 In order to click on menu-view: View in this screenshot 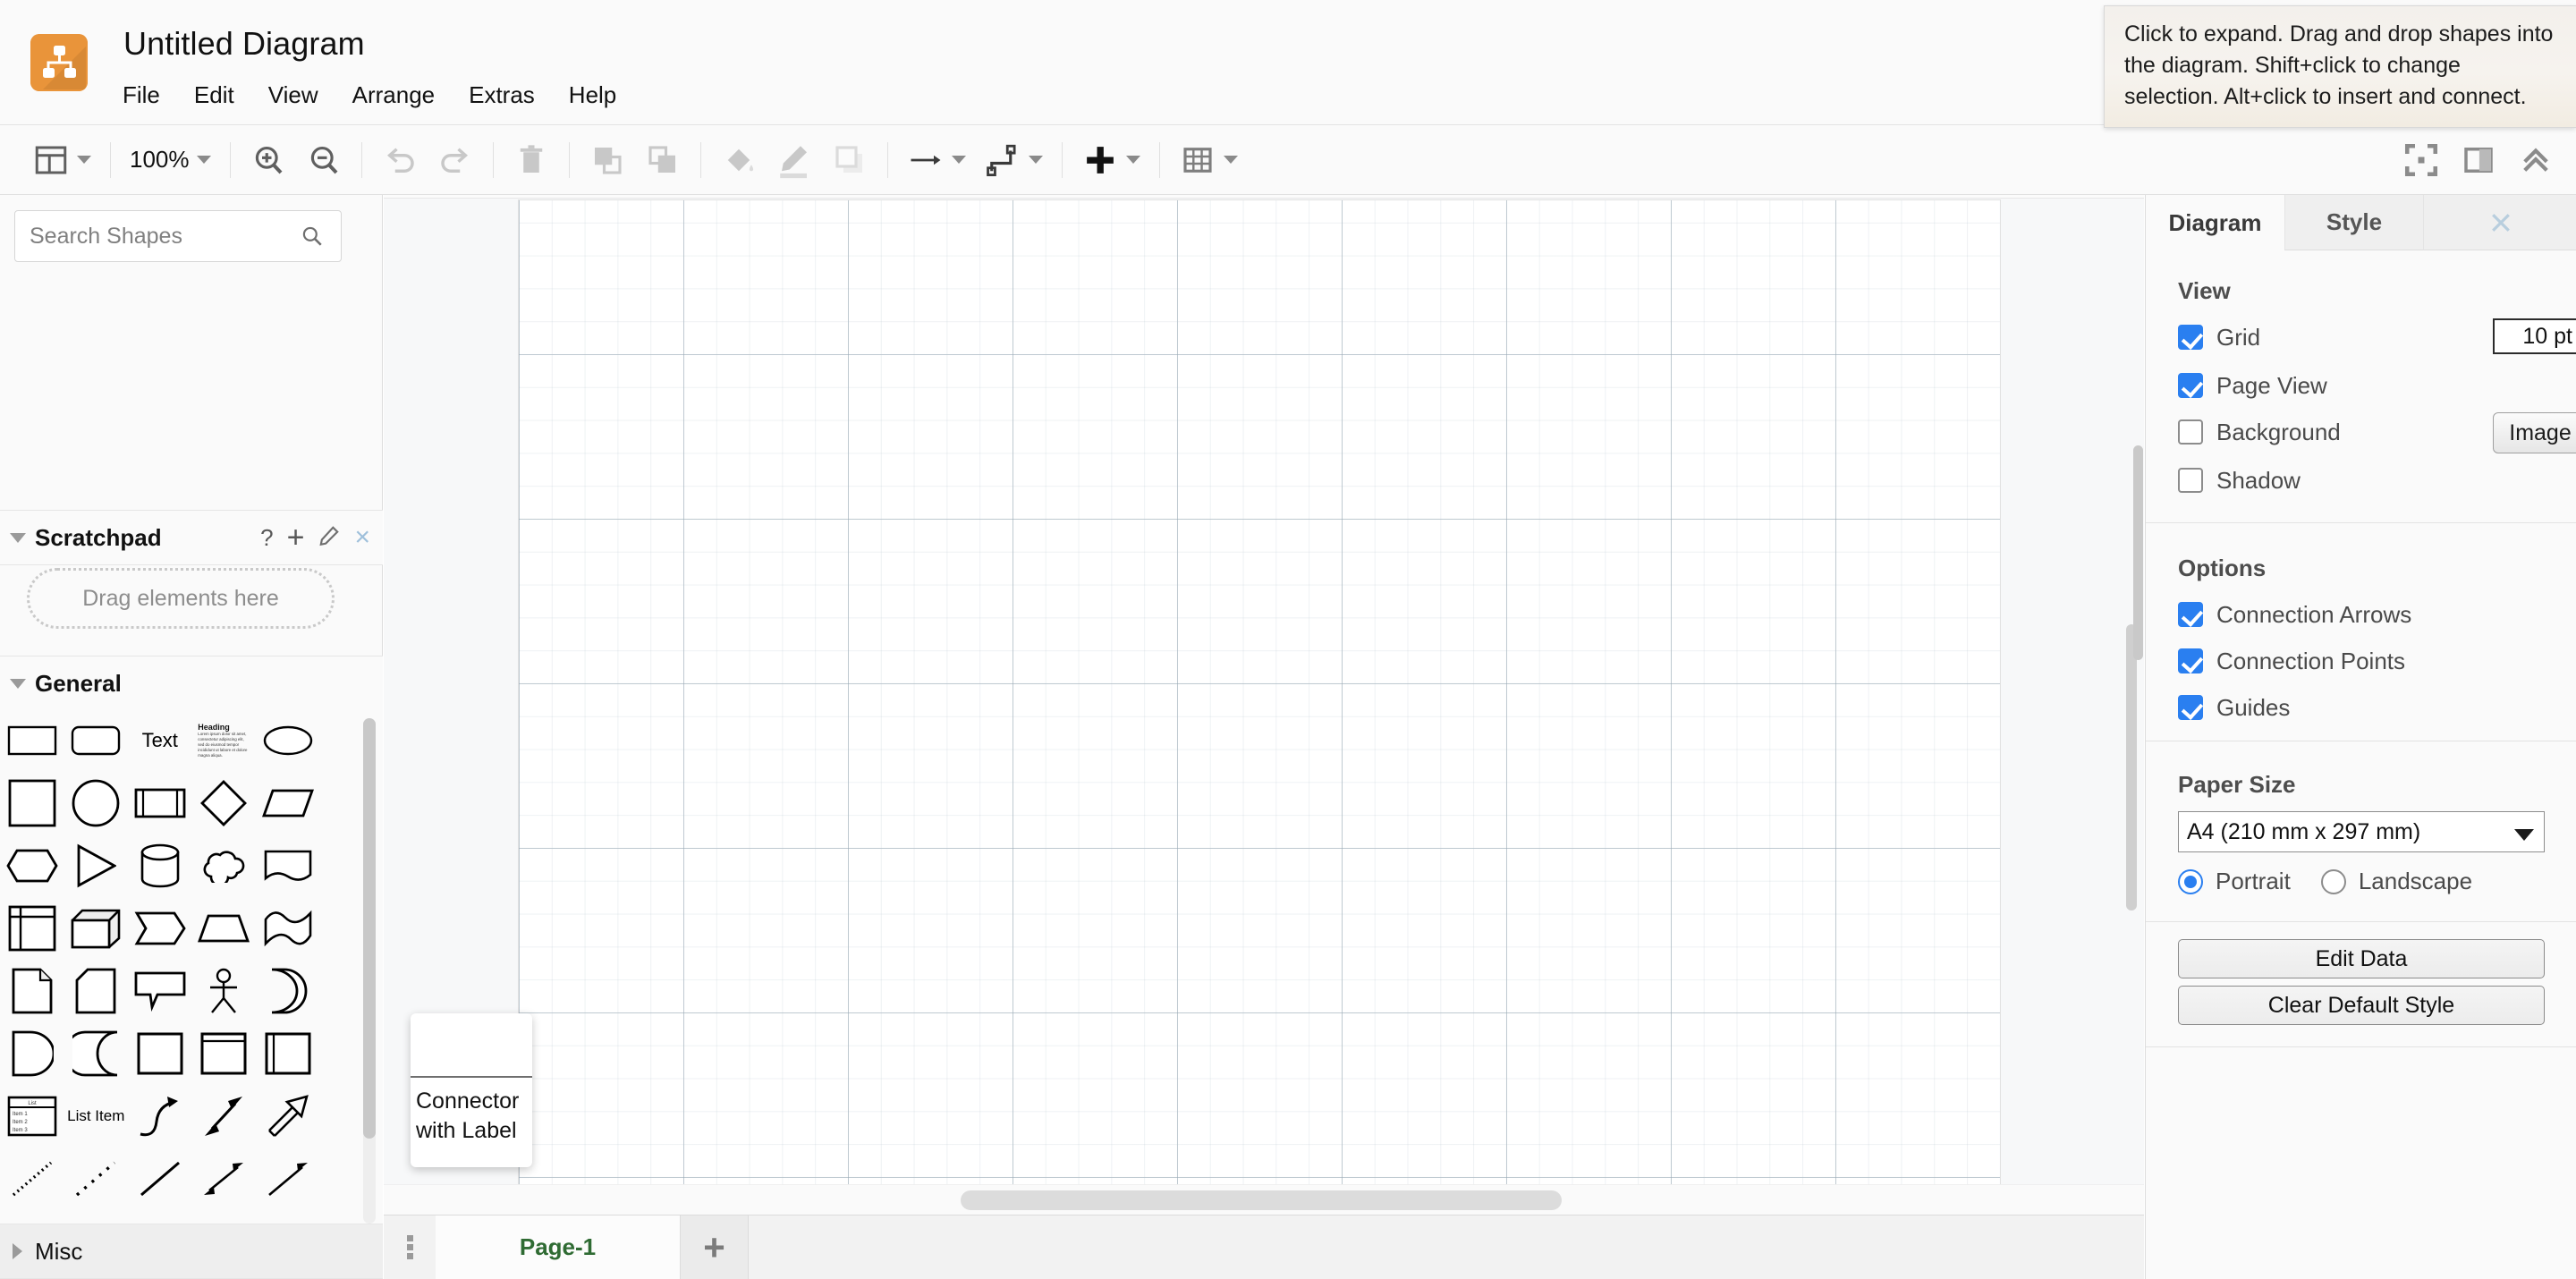, I will do `click(293, 96)`.